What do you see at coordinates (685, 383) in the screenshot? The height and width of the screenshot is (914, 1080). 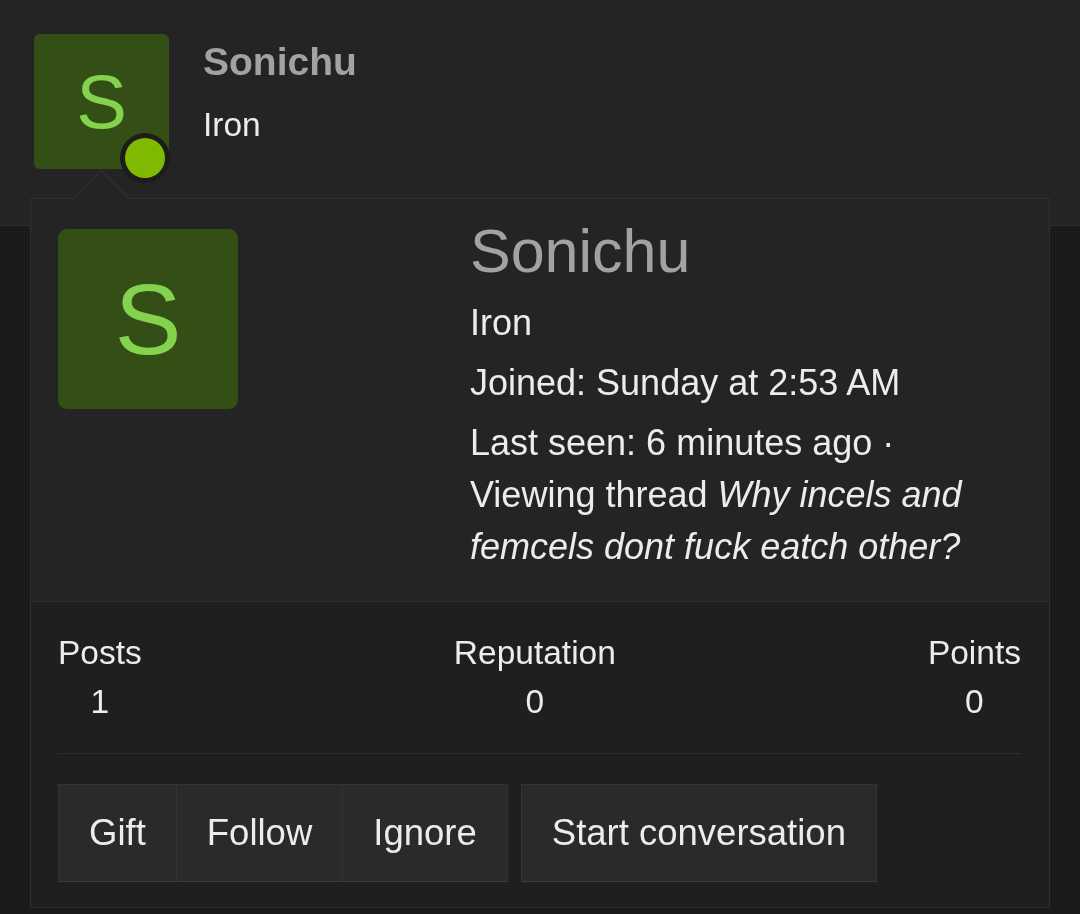 I see `joined-date: Joined: Sunday at 2:53 AM` at bounding box center [685, 383].